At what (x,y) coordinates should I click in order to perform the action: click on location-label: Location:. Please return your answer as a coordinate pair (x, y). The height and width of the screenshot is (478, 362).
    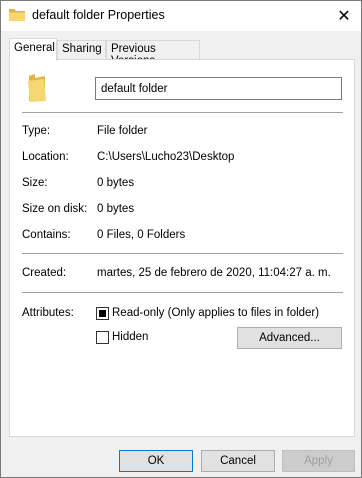
    Looking at the image, I should click on (45, 157).